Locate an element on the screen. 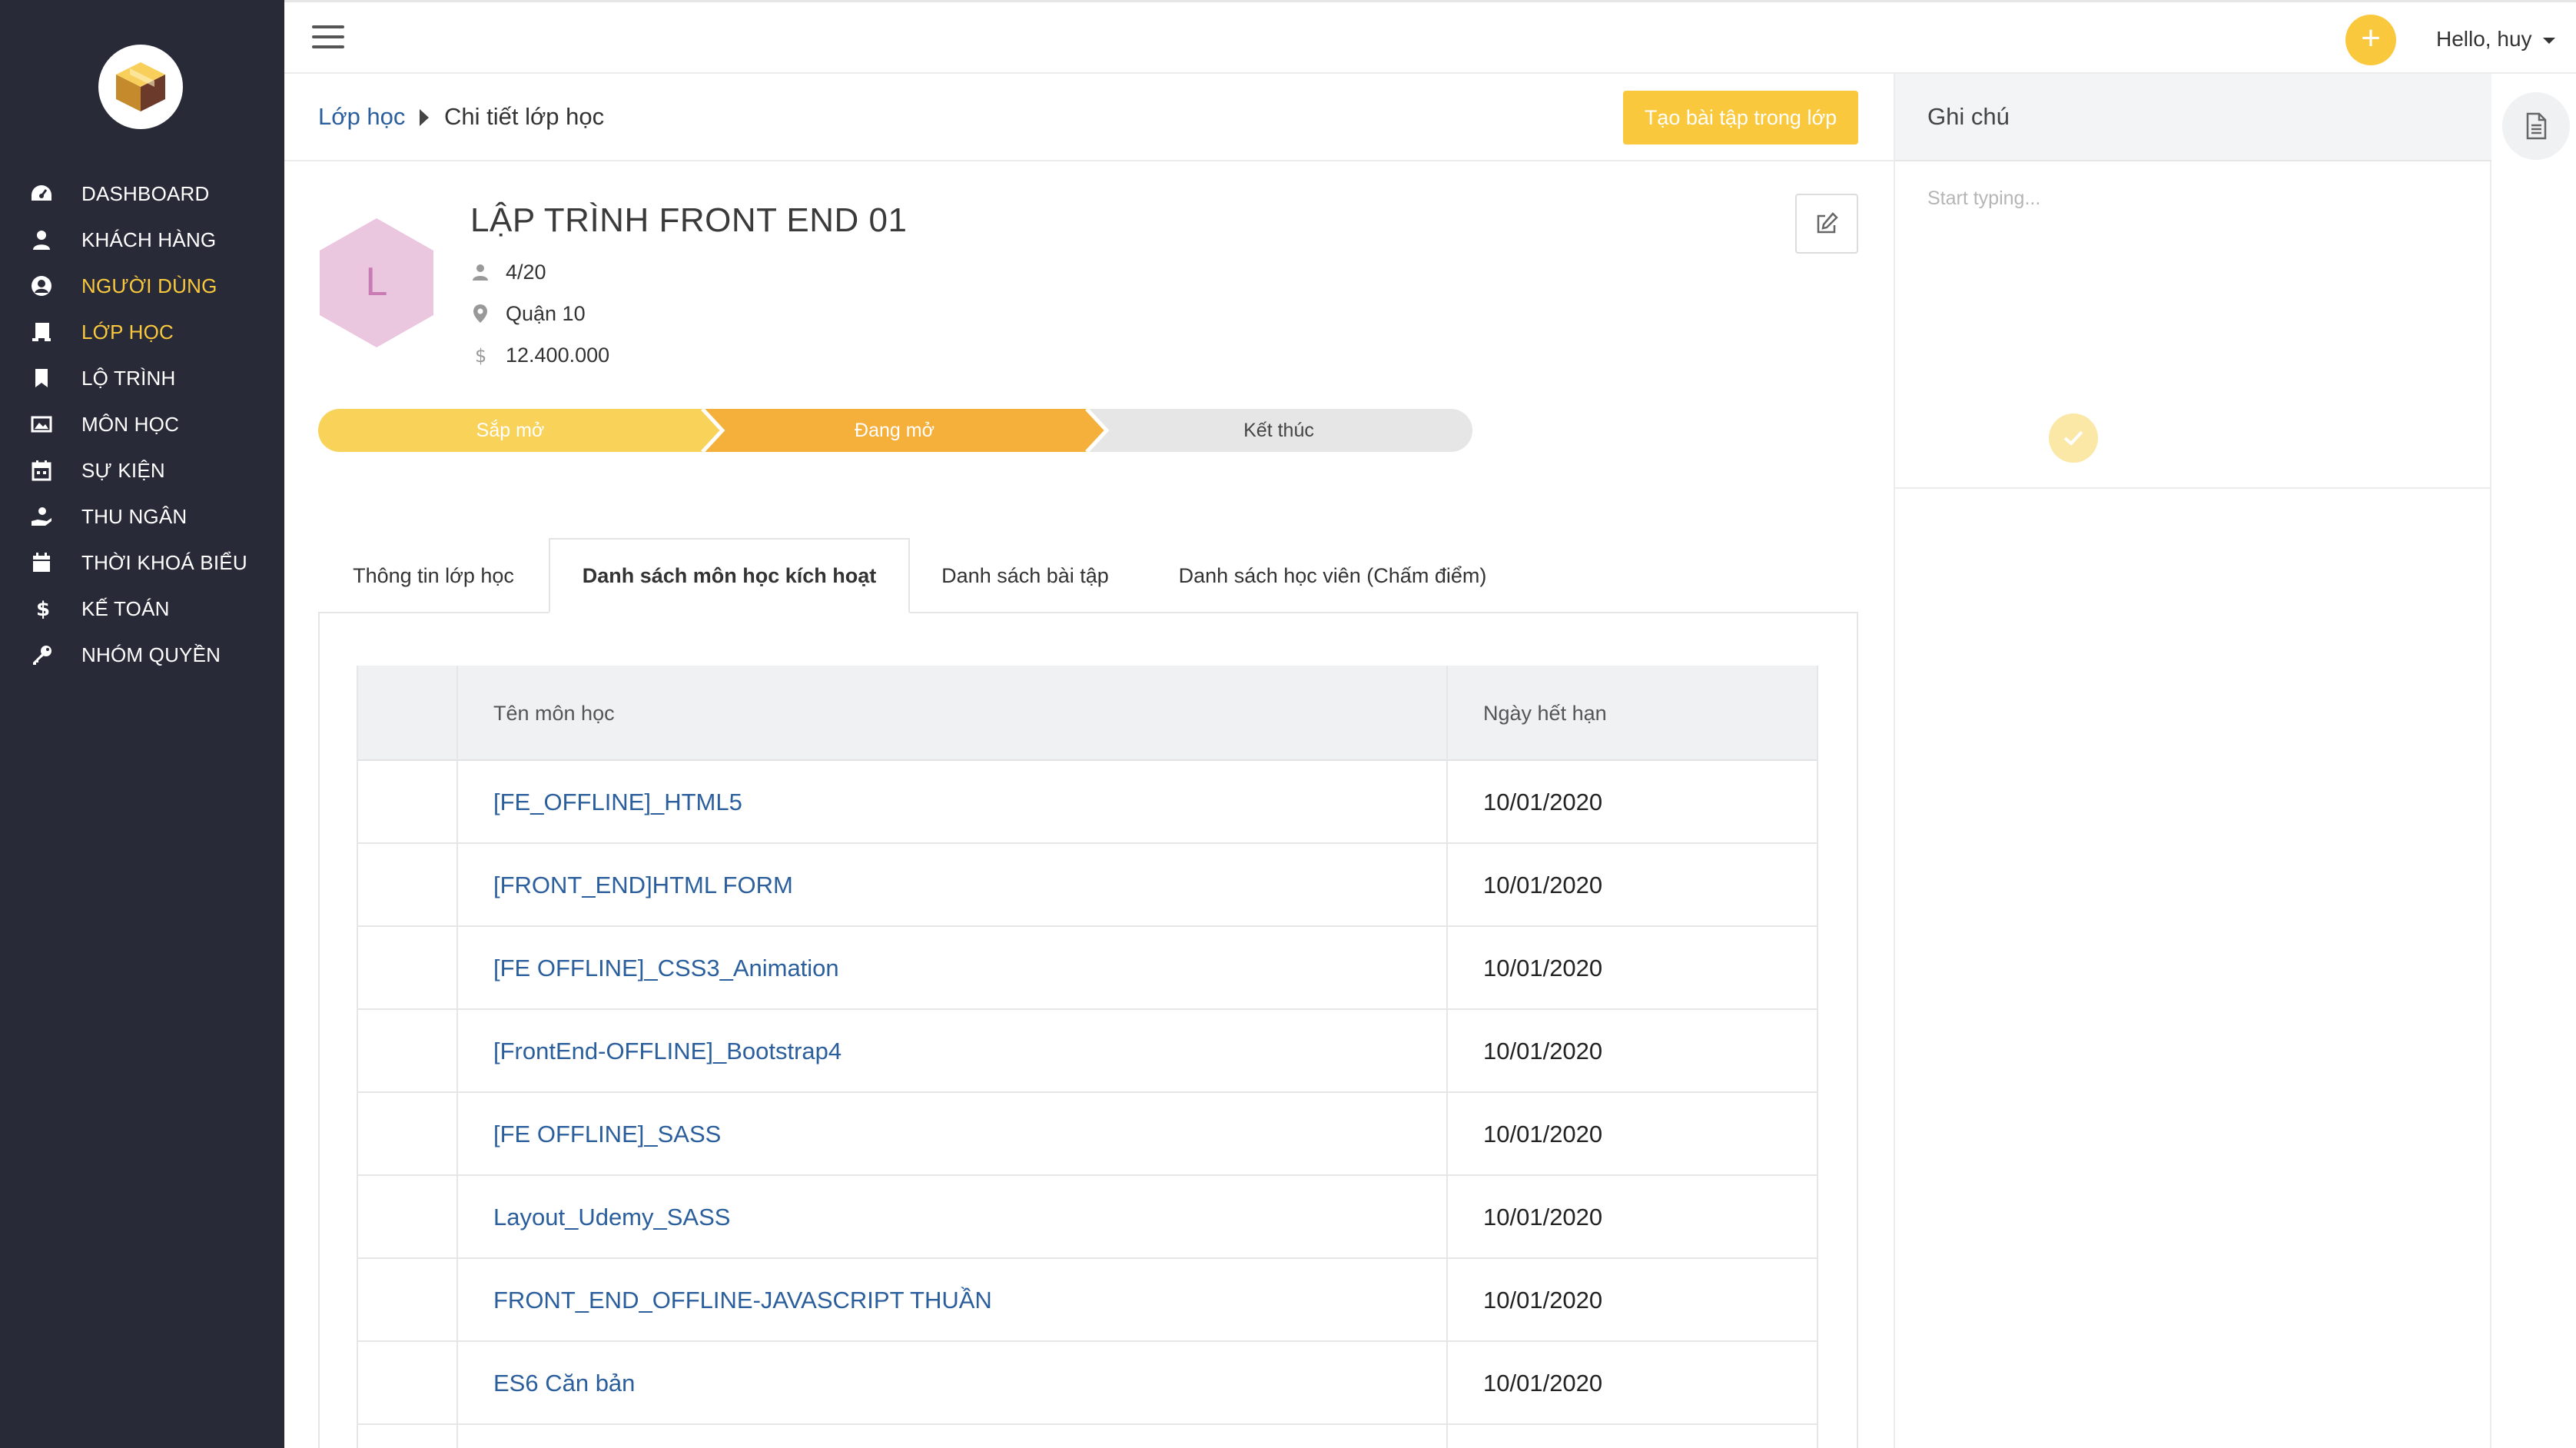  calendar-icon is located at coordinates (41, 471).